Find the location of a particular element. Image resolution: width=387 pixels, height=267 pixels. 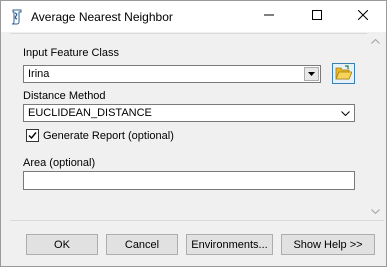

distance-method-value: EUCLIDEAN_DISTANCE is located at coordinates (90, 113).